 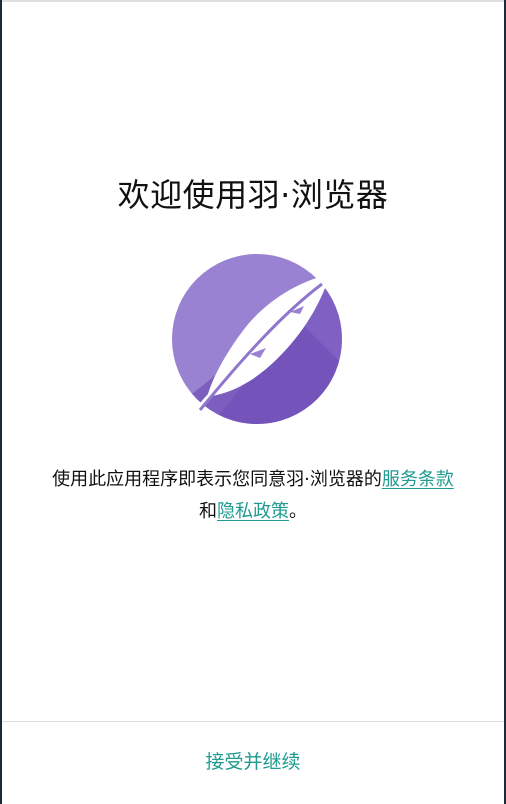 What do you see at coordinates (217, 479) in the screenshot?
I see `agreement-prefix: 使用此应用程序即表示您同意羽·浏览器的` at bounding box center [217, 479].